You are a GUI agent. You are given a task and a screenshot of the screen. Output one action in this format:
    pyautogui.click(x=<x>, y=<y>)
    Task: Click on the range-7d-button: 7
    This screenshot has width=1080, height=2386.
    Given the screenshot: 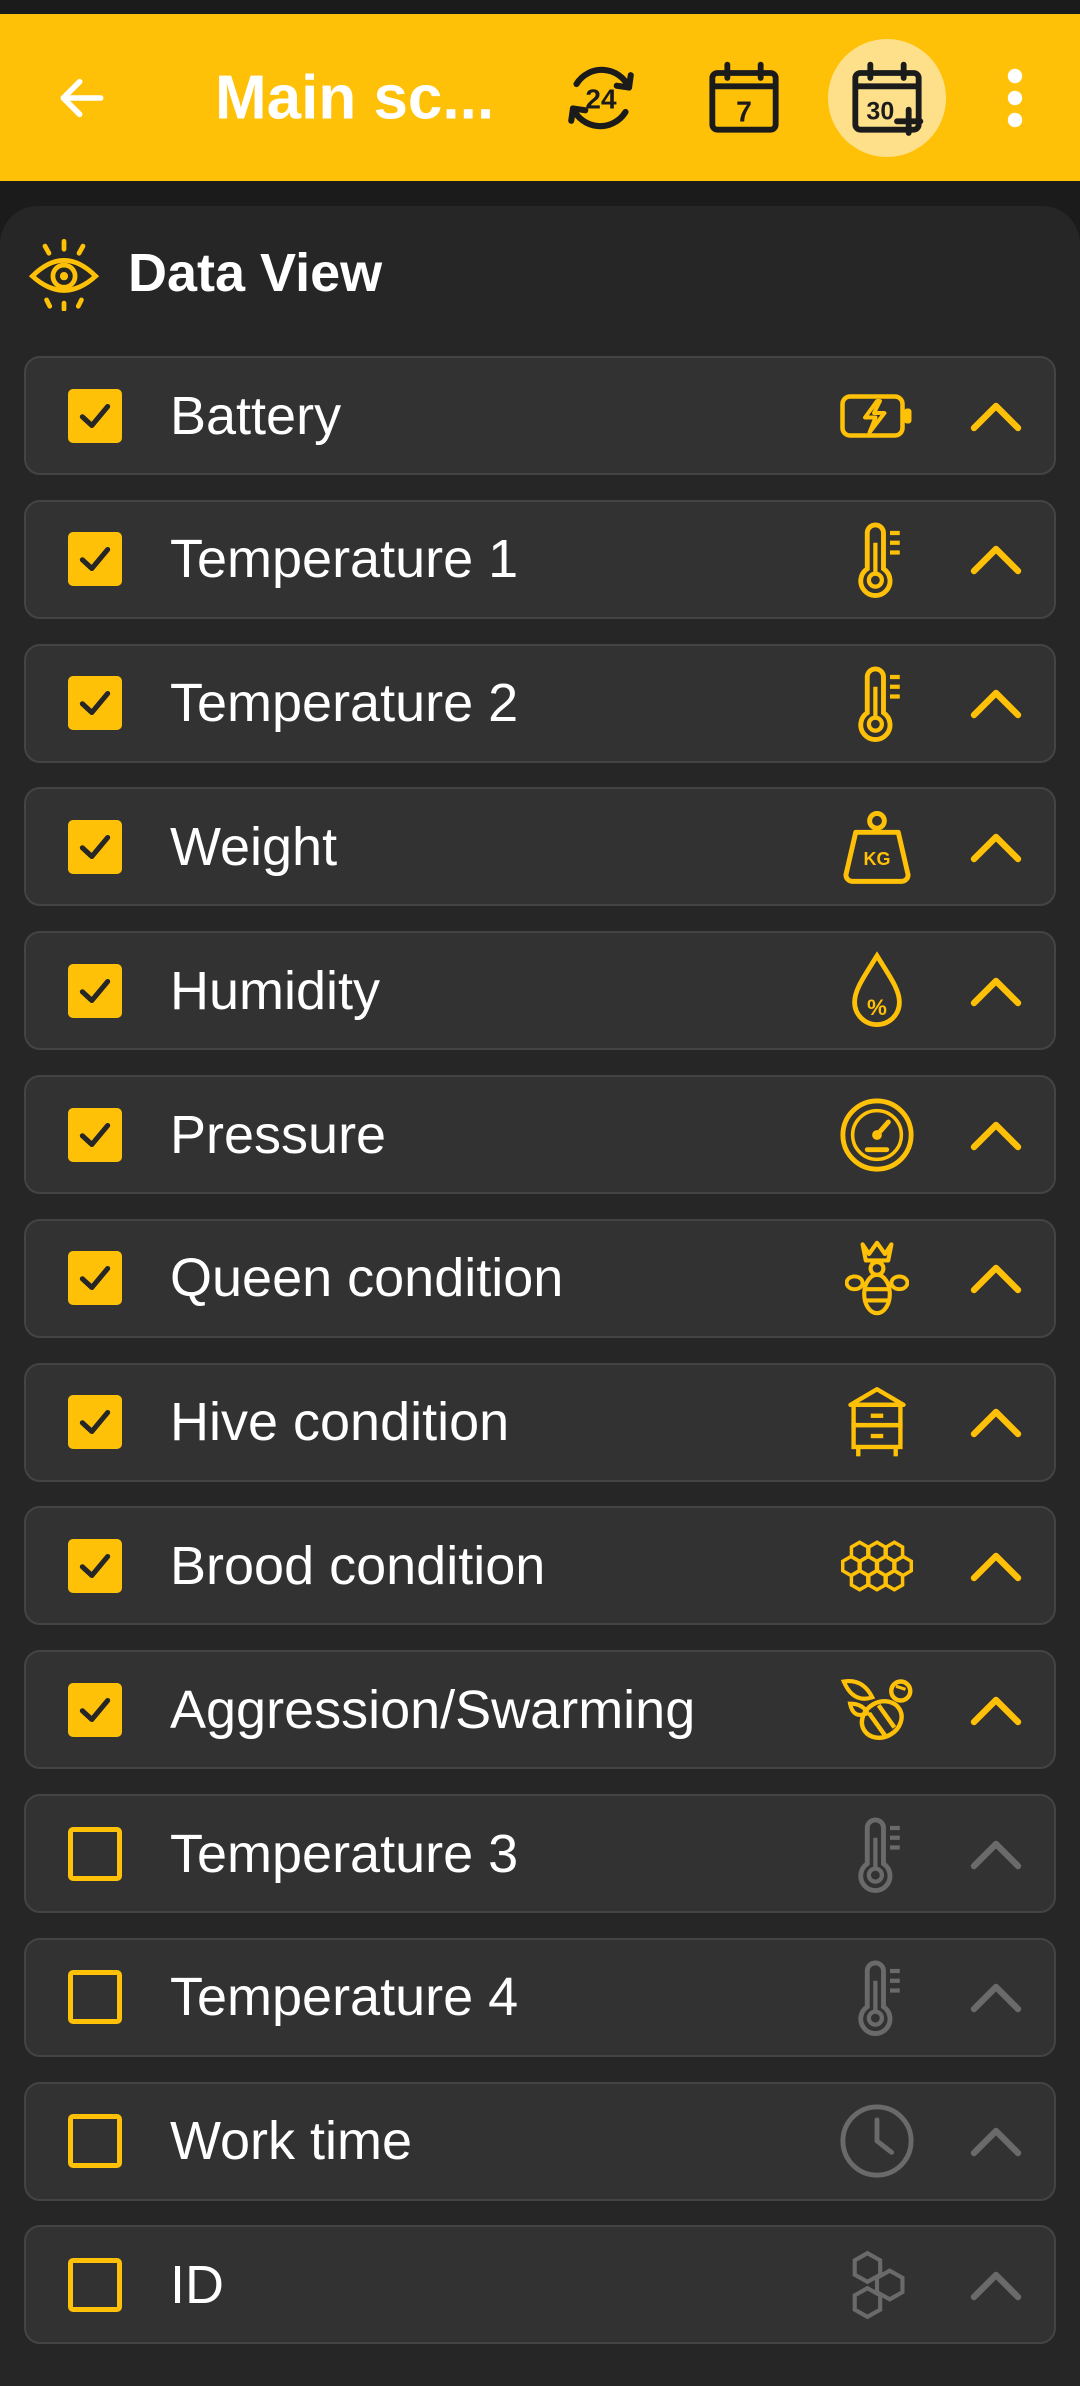 What is the action you would take?
    pyautogui.click(x=744, y=98)
    